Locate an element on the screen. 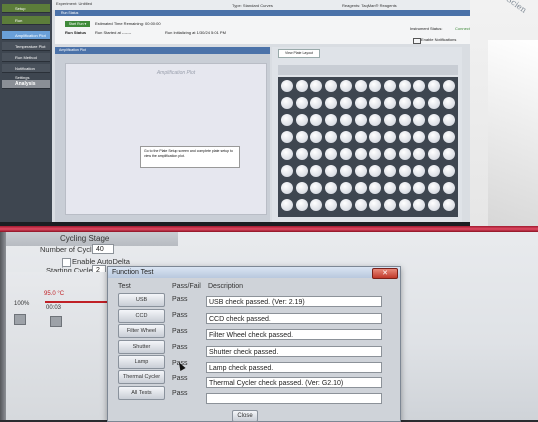 This screenshot has width=538, height=422. close-icon: ✕ is located at coordinates (385, 273).